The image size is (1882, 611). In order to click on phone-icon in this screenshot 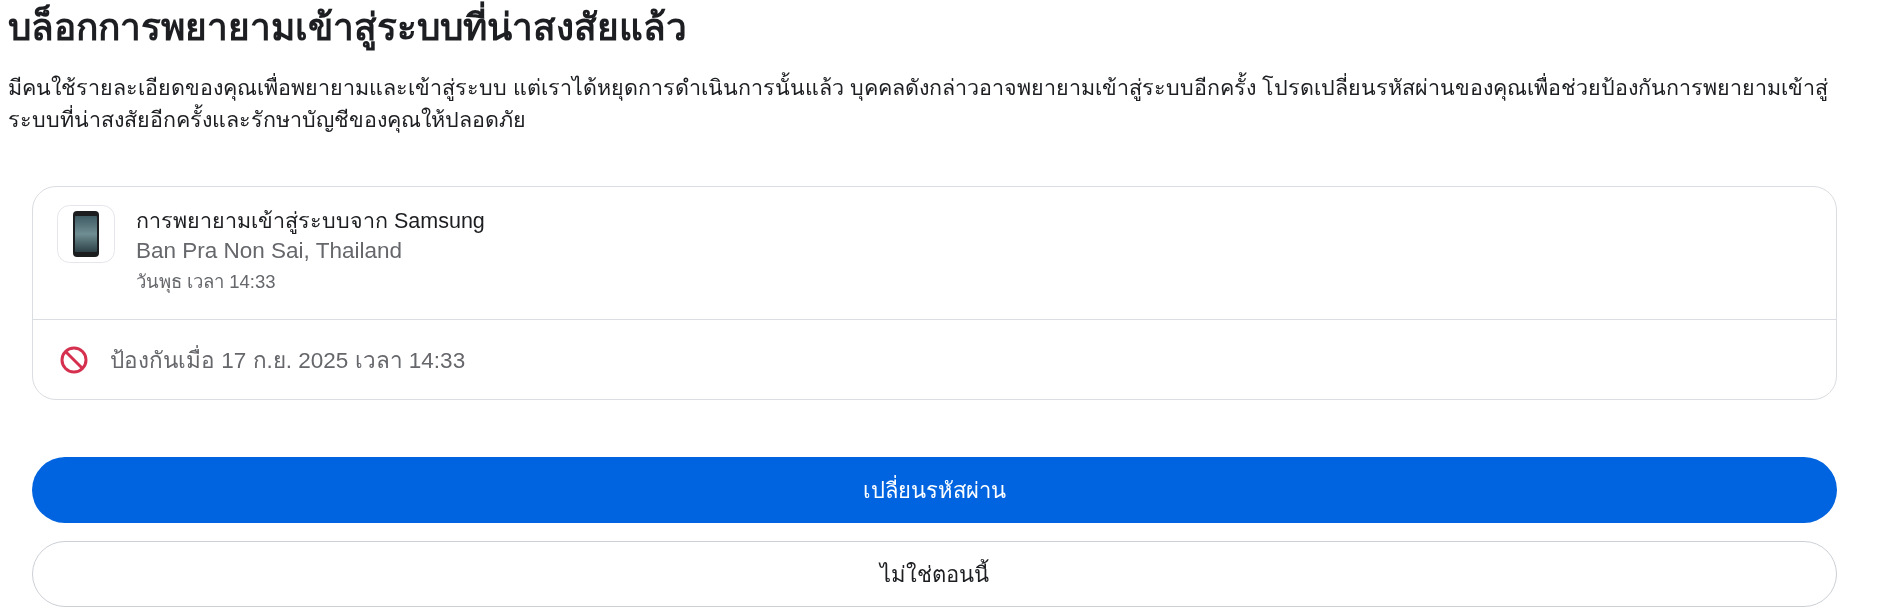, I will do `click(86, 234)`.